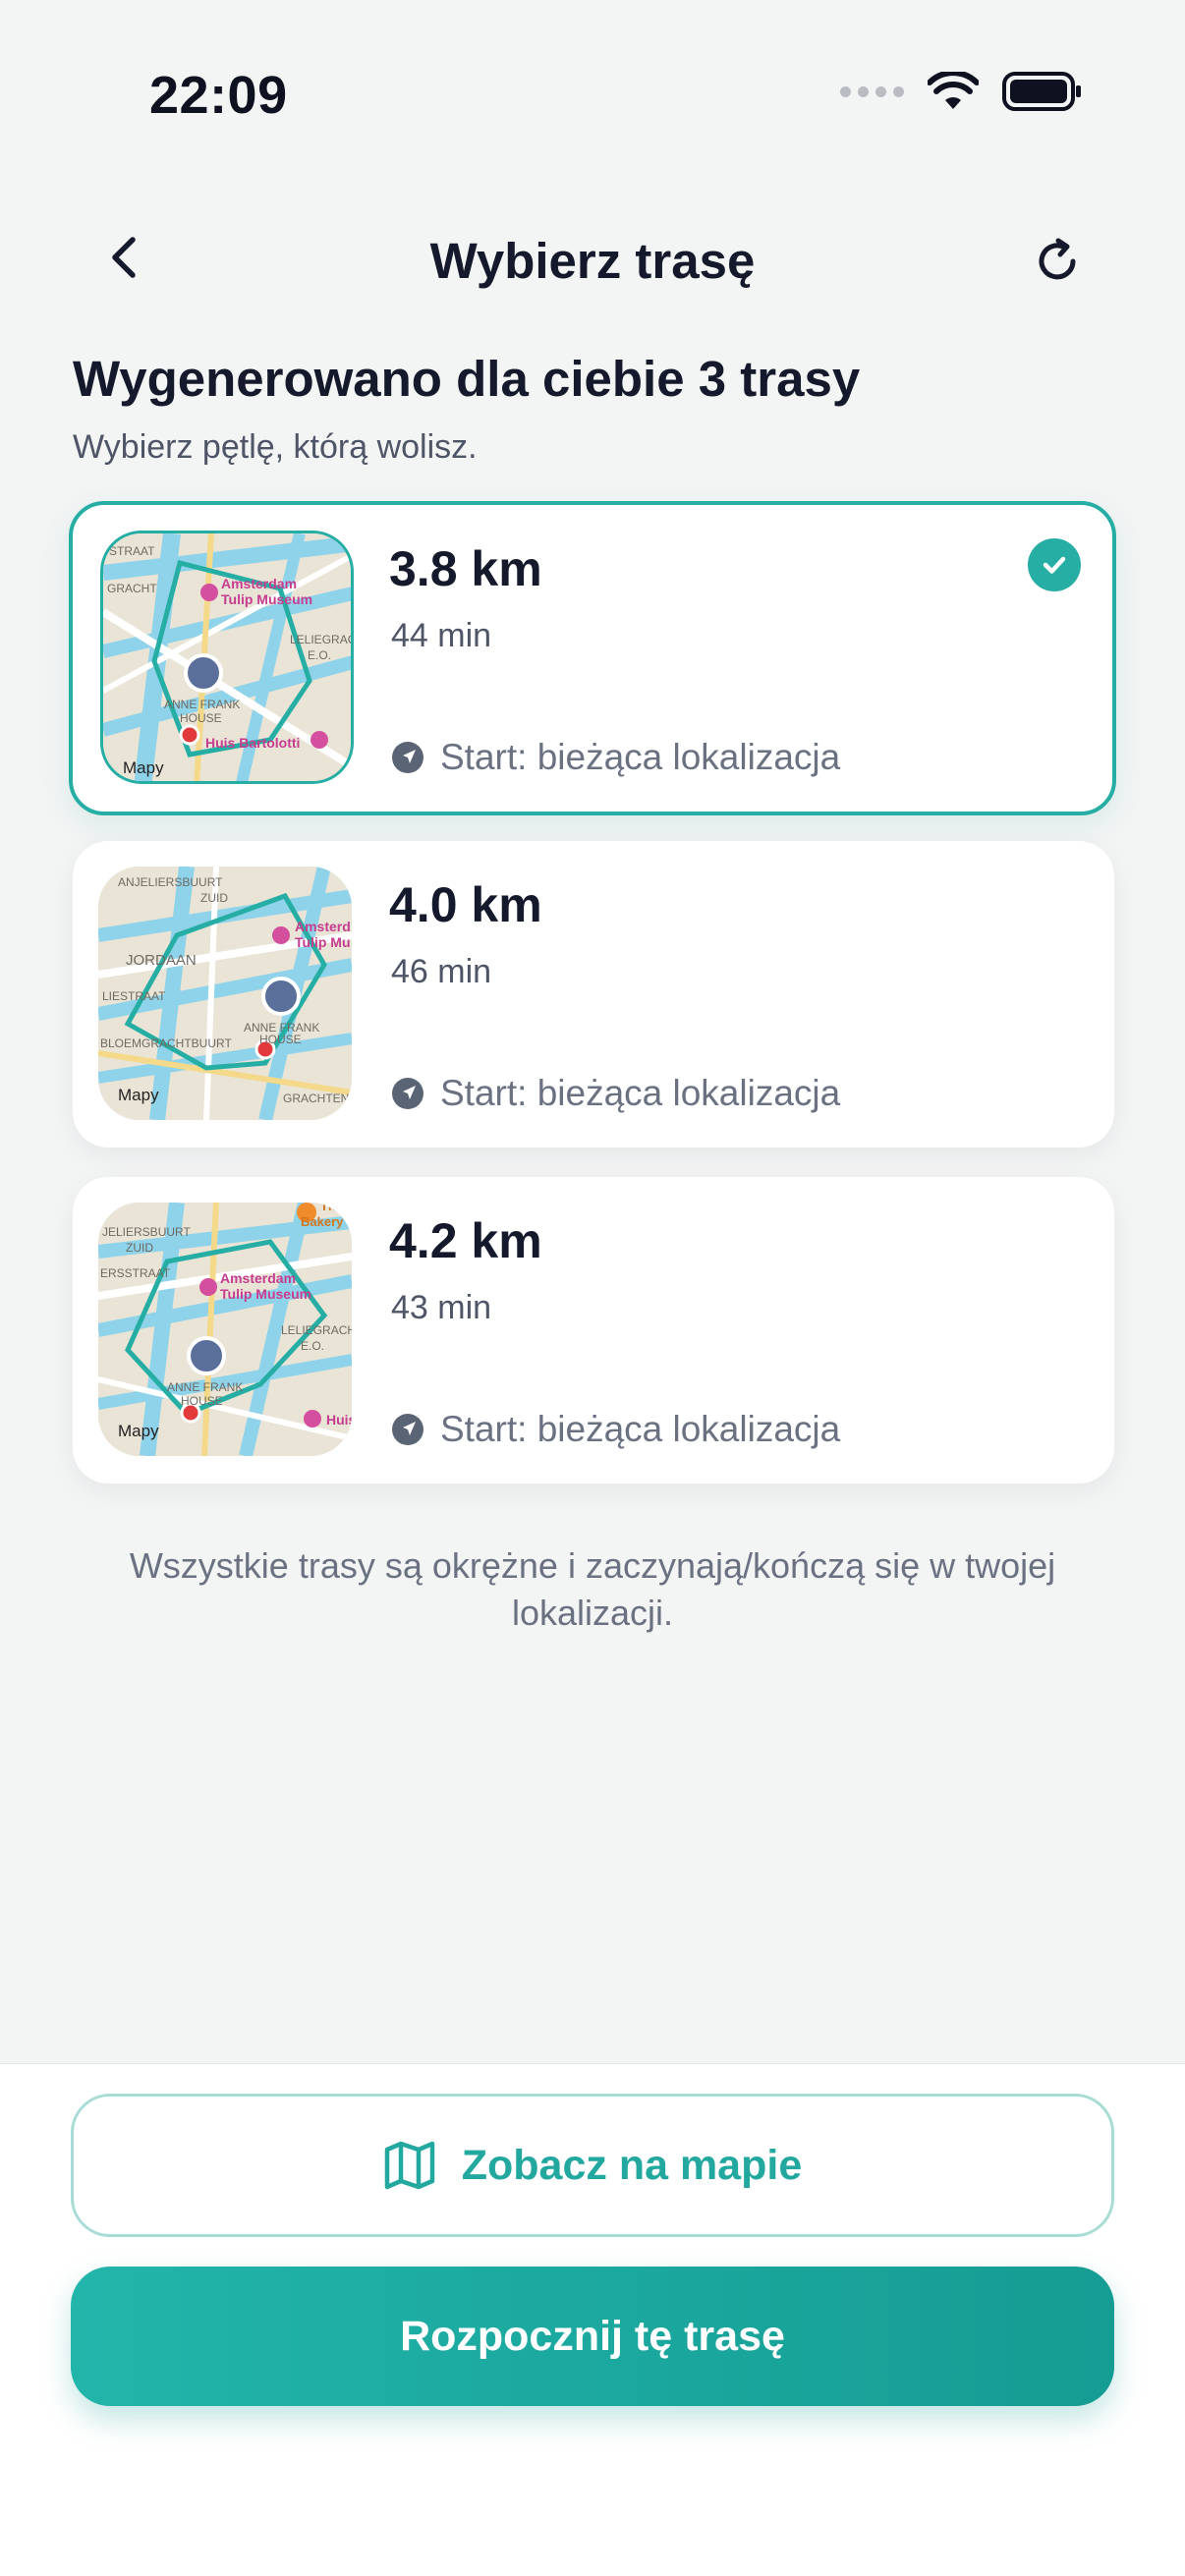  What do you see at coordinates (276, 447) in the screenshot?
I see `routes-subheading: Wybierz pętlę, którą wolisz.` at bounding box center [276, 447].